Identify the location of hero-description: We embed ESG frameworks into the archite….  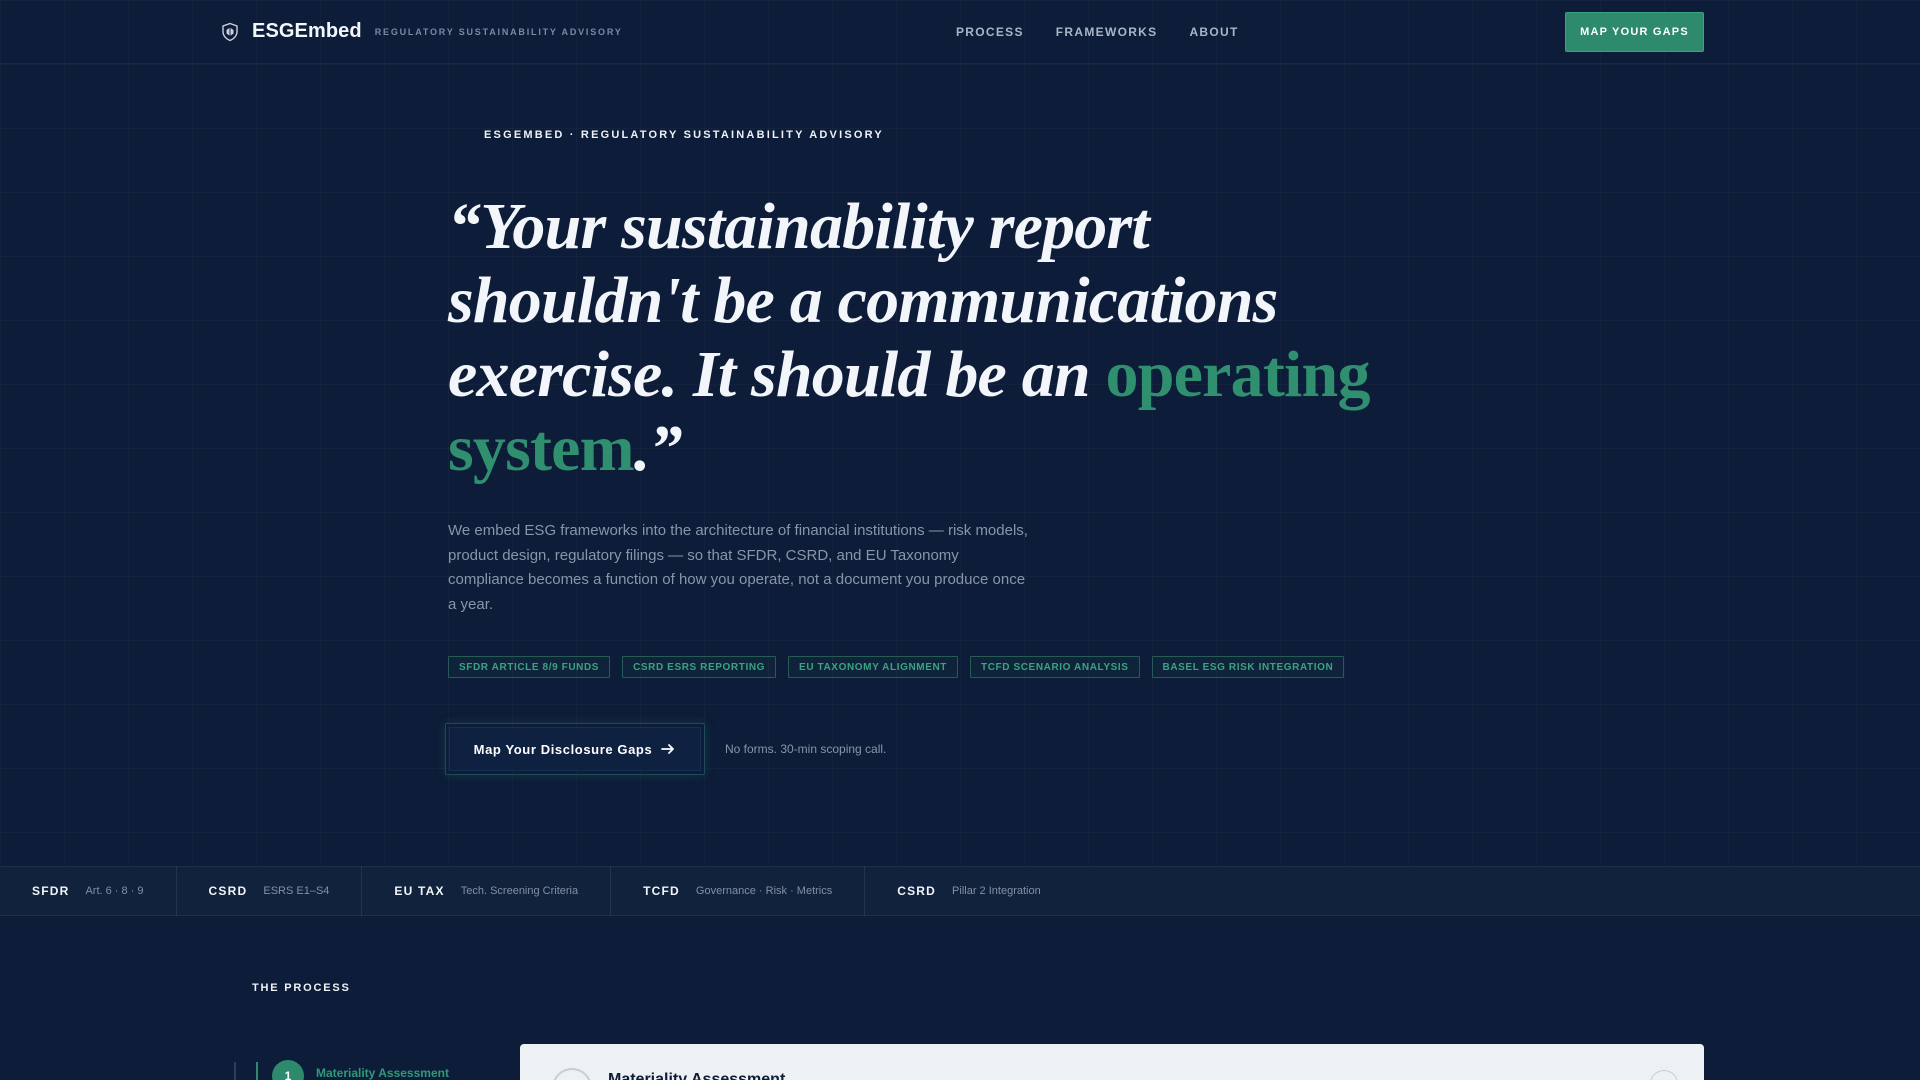
(738, 567).